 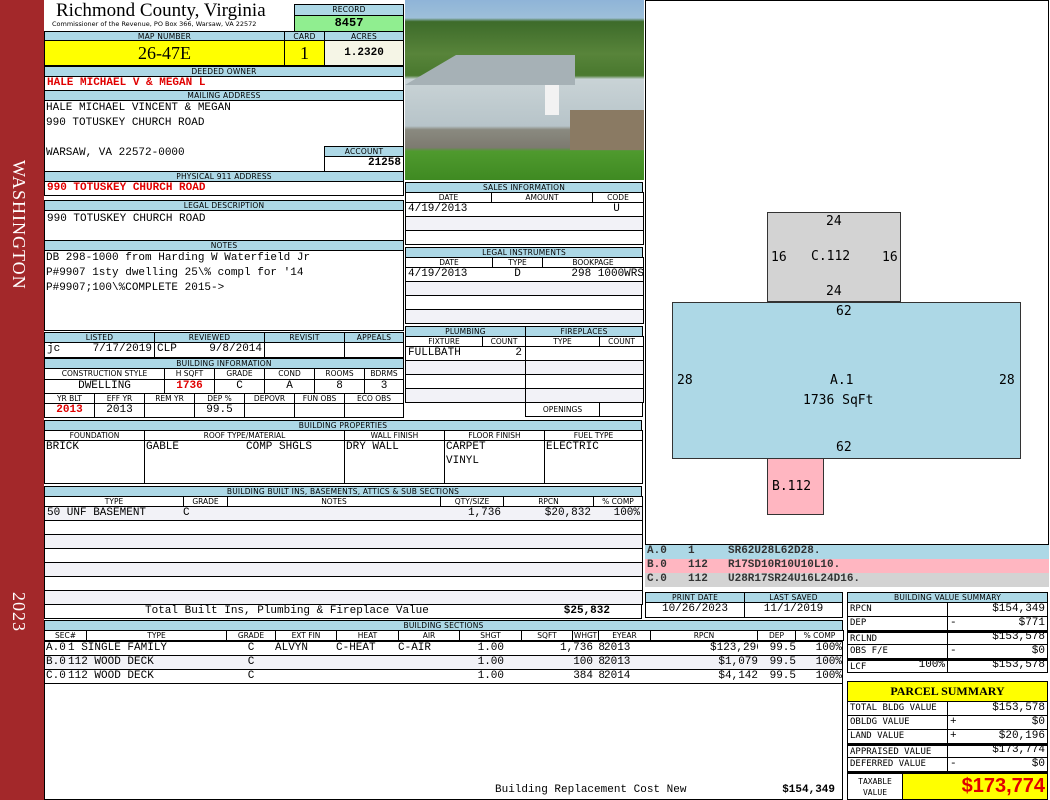 I want to click on foundation-value: BRICK, so click(x=63, y=447).